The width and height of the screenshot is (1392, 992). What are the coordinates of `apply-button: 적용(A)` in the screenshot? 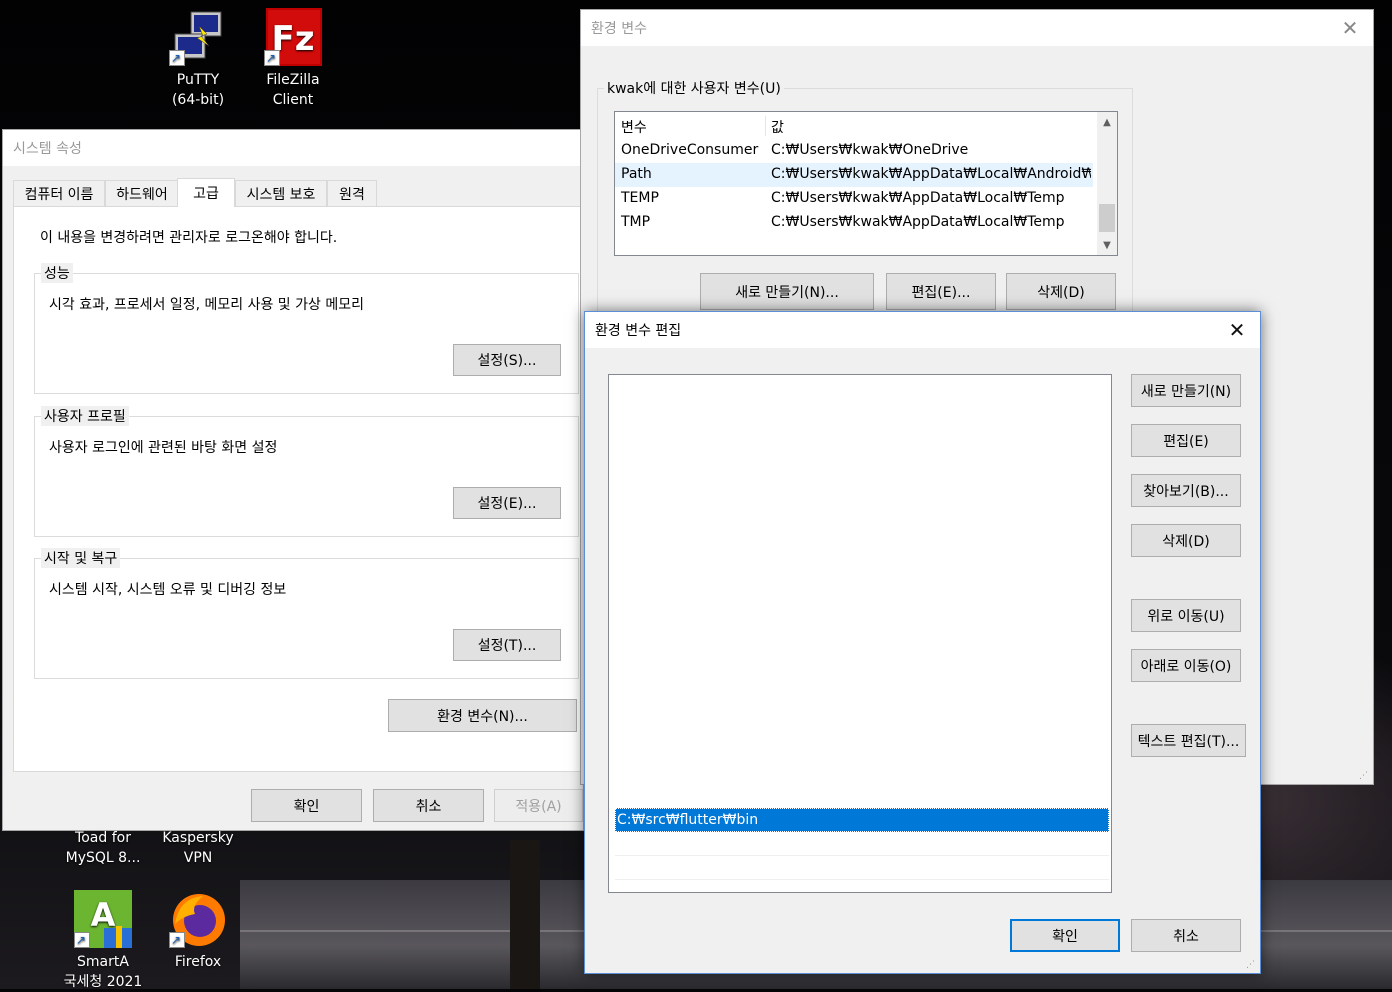 It's located at (538, 805).